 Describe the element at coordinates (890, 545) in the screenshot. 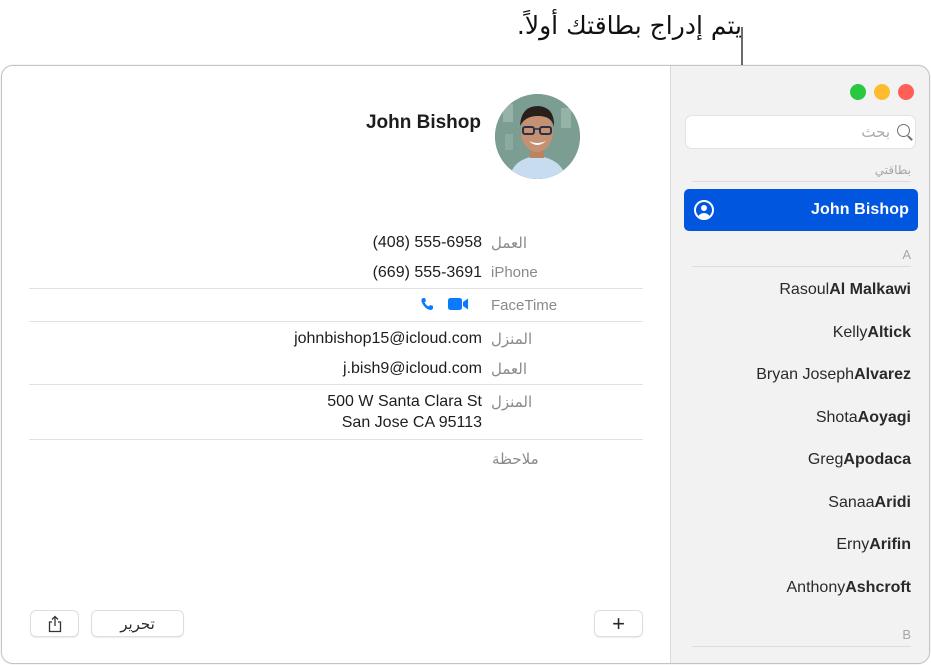

I see `last-name: Arifin` at that location.